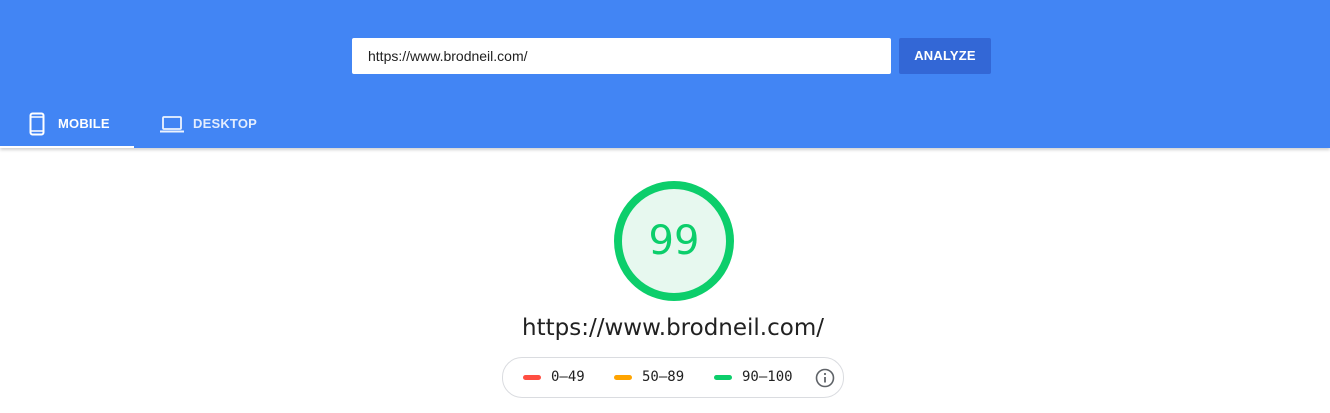 The height and width of the screenshot is (413, 1330). I want to click on info-icon, so click(825, 378).